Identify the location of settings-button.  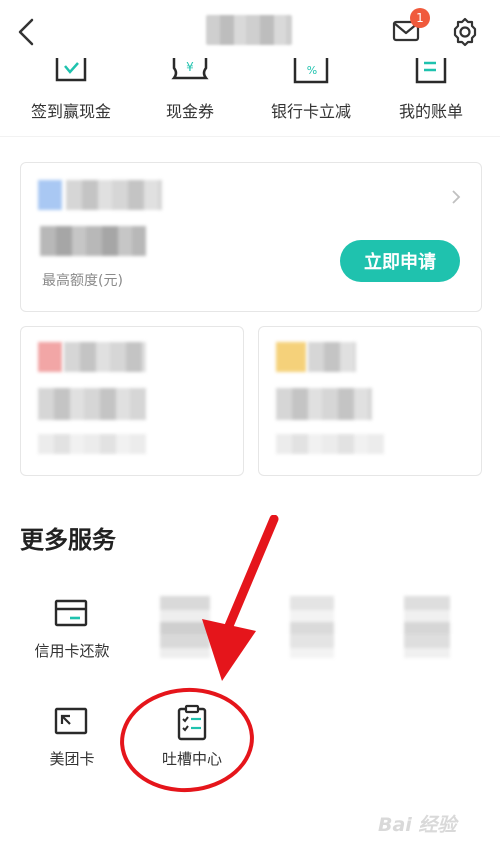
(465, 32).